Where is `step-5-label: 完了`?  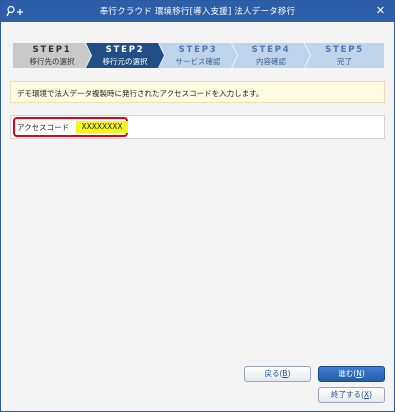 step-5-label: 完了 is located at coordinates (344, 61).